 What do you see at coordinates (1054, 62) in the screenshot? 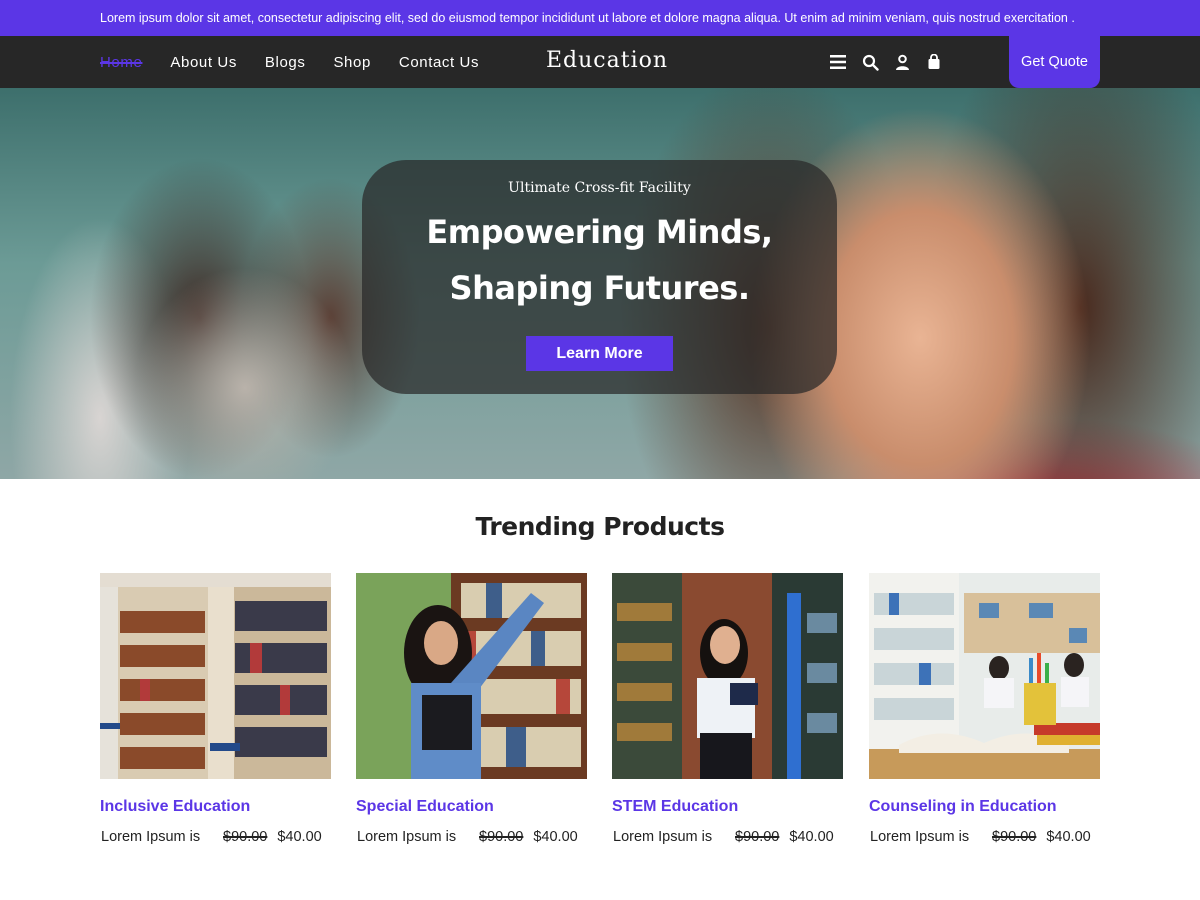
I see `get-quote-button: Get Quote` at bounding box center [1054, 62].